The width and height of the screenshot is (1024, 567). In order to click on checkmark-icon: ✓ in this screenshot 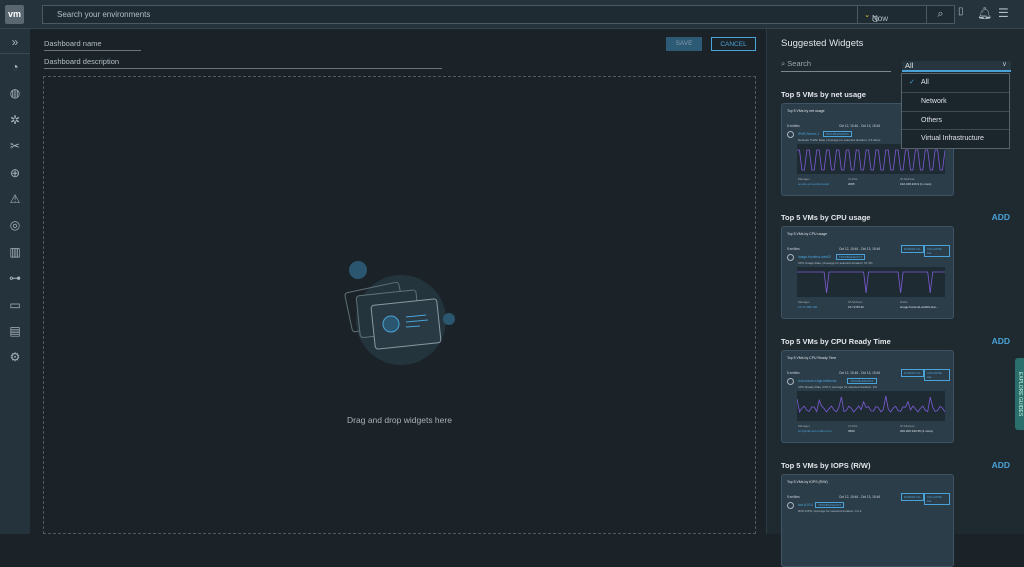, I will do `click(912, 82)`.